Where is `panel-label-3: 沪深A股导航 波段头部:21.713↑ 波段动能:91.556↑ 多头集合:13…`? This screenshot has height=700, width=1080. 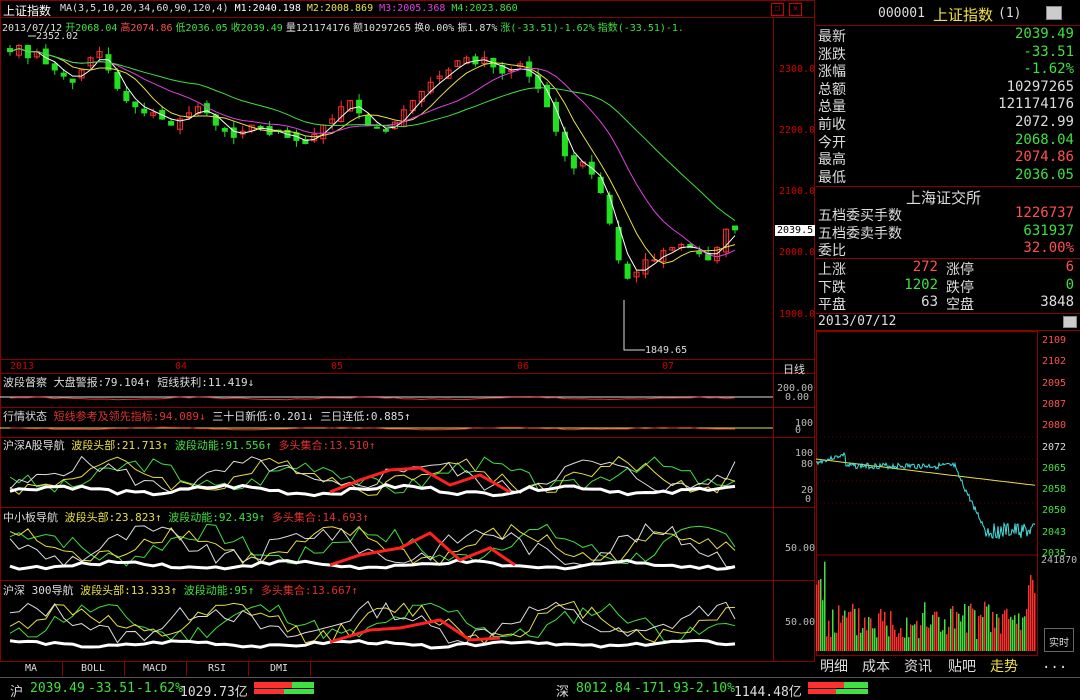 panel-label-3: 沪深A股导航 波段头部:21.713↑ 波段动能:91.556↑ 多头集合:13… is located at coordinates (189, 445).